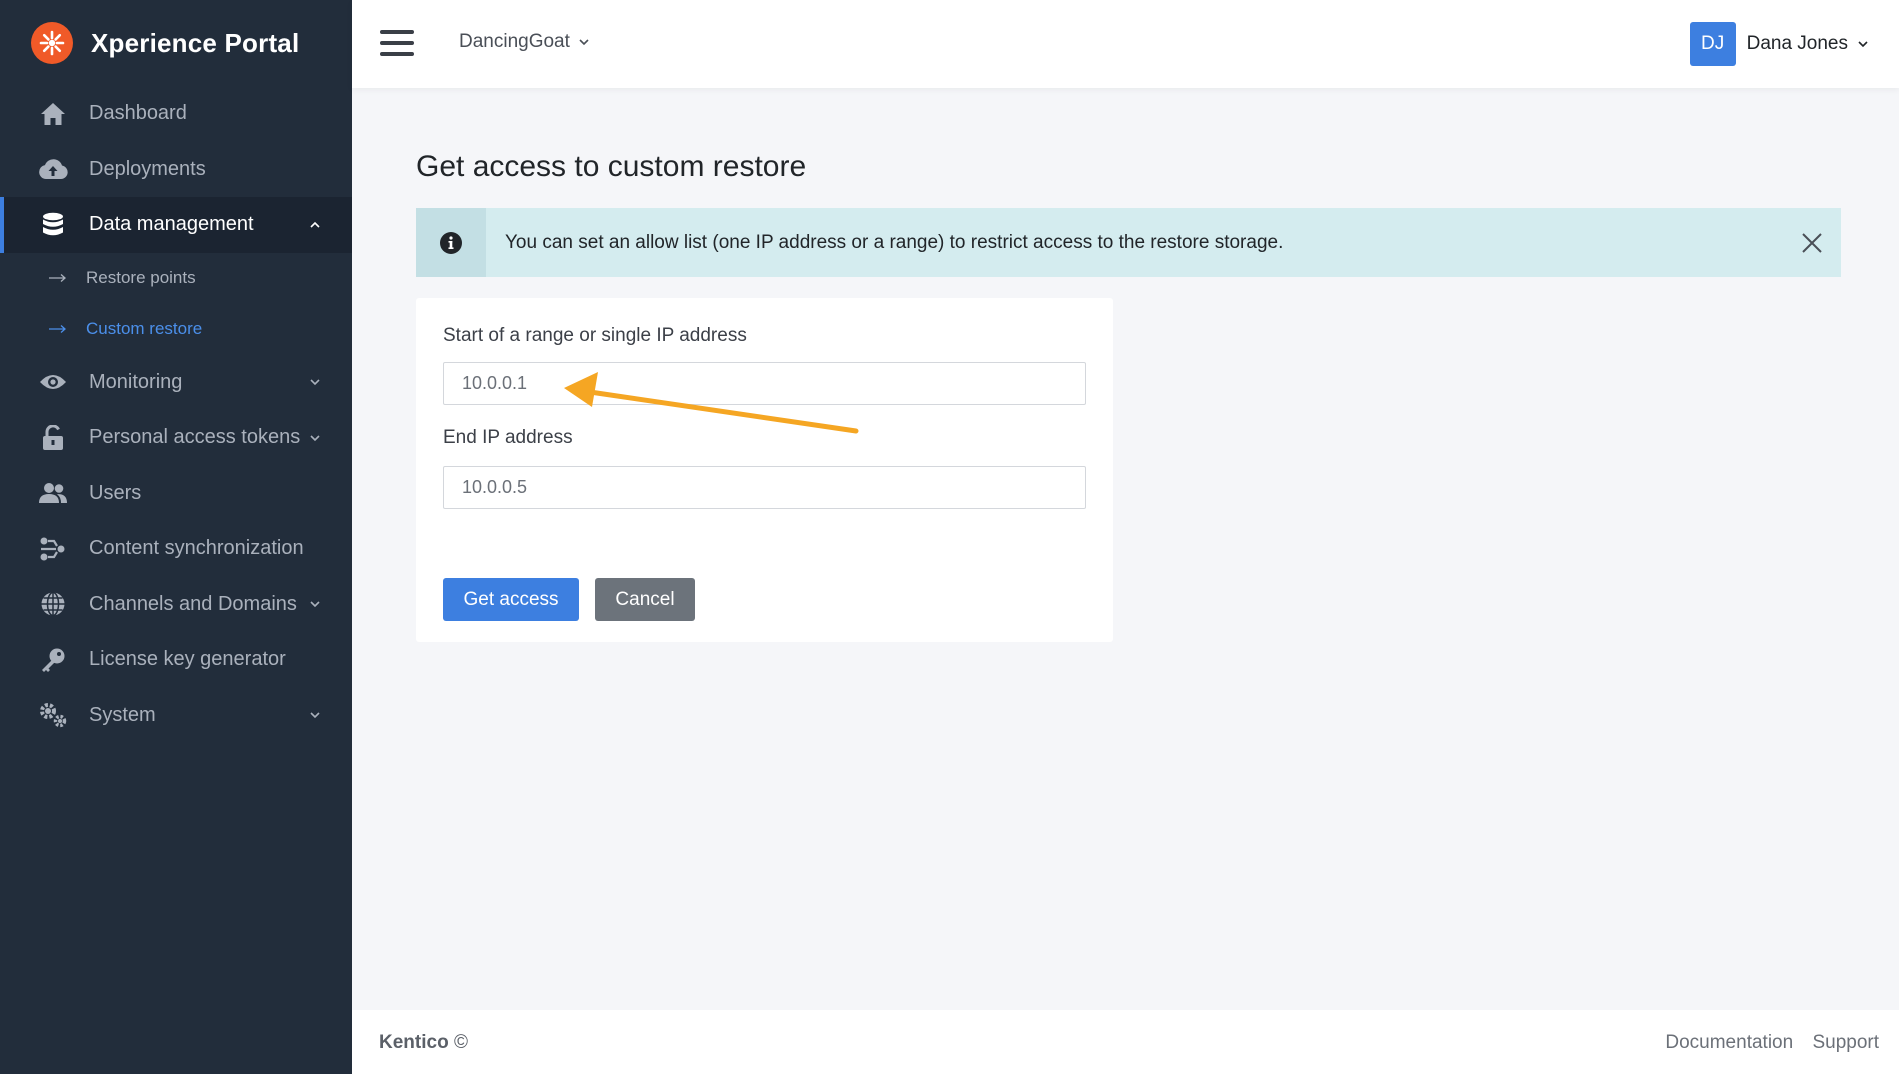 The width and height of the screenshot is (1899, 1074). Describe the element at coordinates (1125, 1042) in the screenshot. I see `footer: Kentico © Documentation Support` at that location.